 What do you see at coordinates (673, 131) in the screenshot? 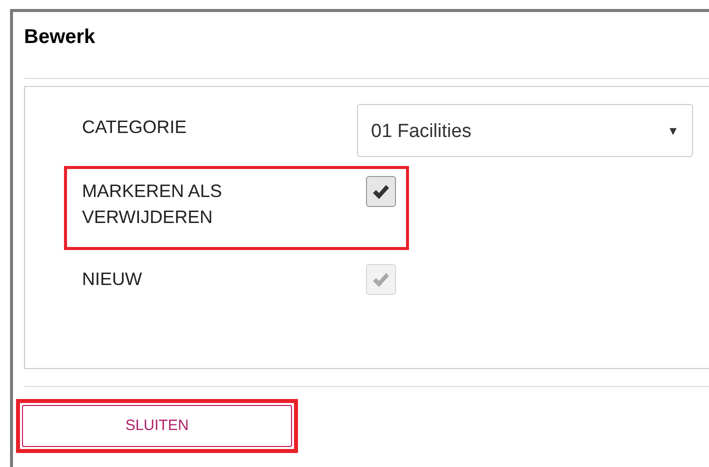
I see `dropdown-arrow: ▼` at bounding box center [673, 131].